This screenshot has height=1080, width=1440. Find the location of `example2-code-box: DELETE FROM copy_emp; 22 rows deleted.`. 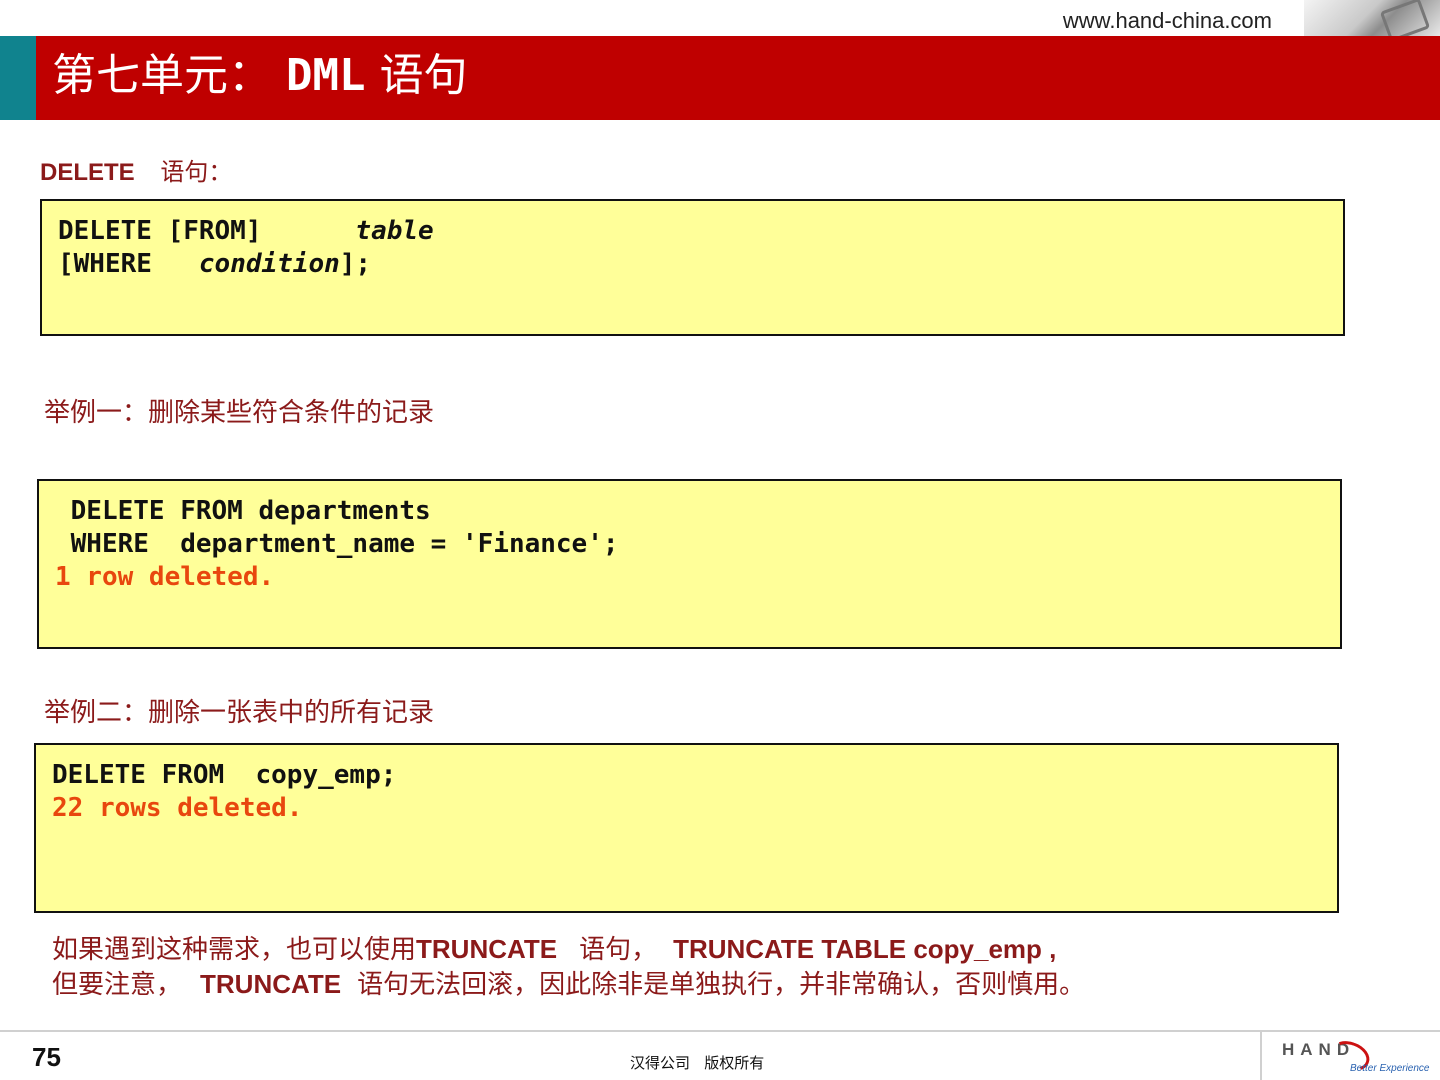

example2-code-box: DELETE FROM copy_emp; 22 rows deleted. is located at coordinates (686, 828).